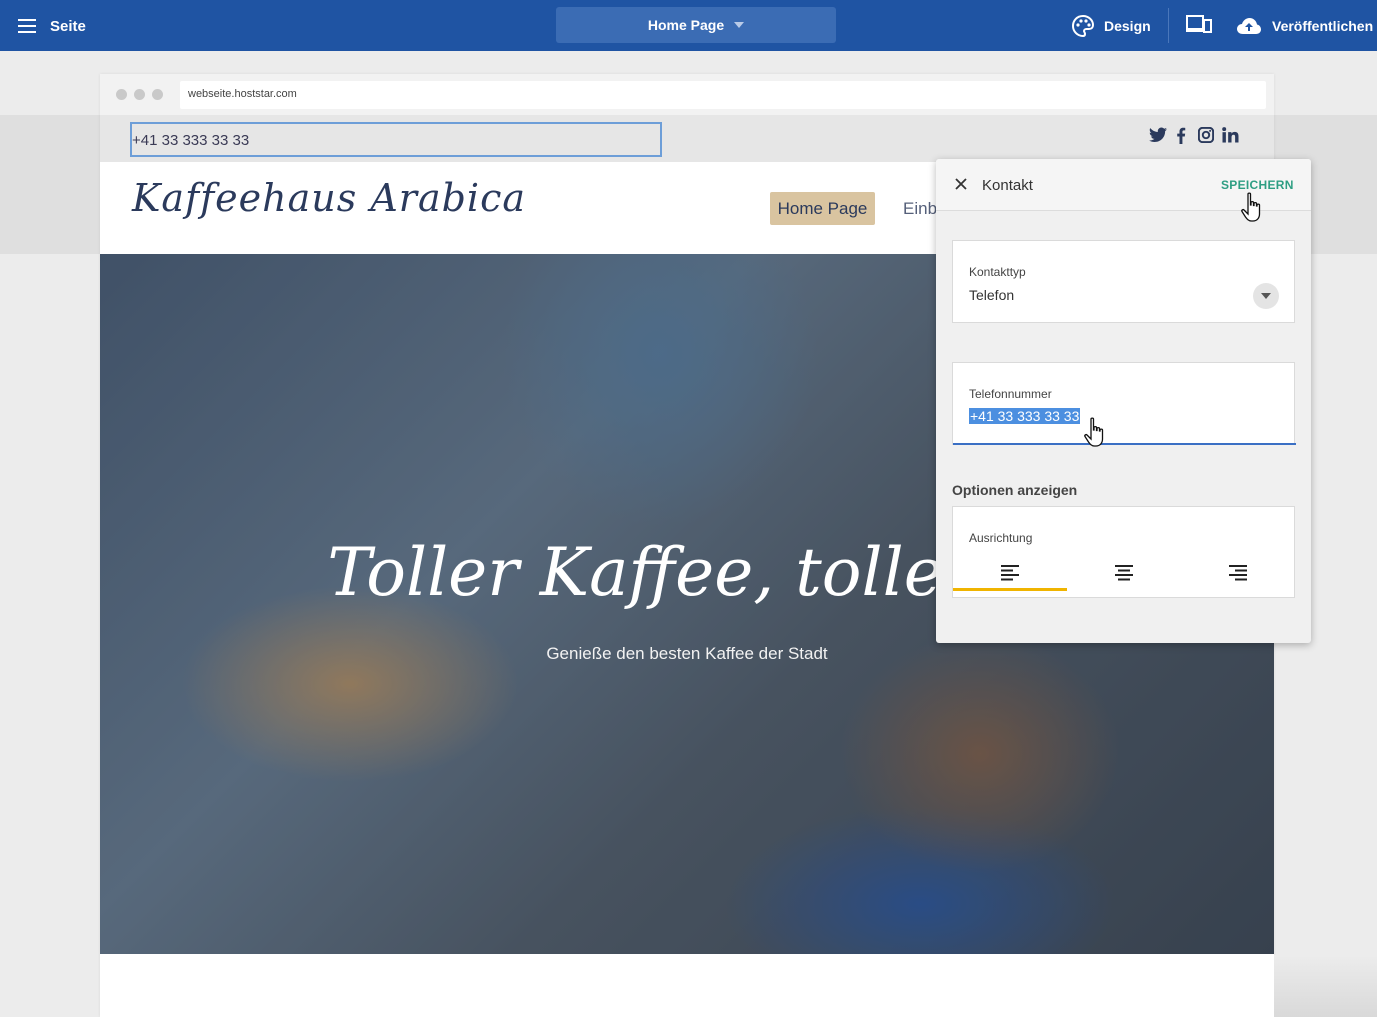  Describe the element at coordinates (1124, 444) in the screenshot. I see `input-focus-underline` at that location.